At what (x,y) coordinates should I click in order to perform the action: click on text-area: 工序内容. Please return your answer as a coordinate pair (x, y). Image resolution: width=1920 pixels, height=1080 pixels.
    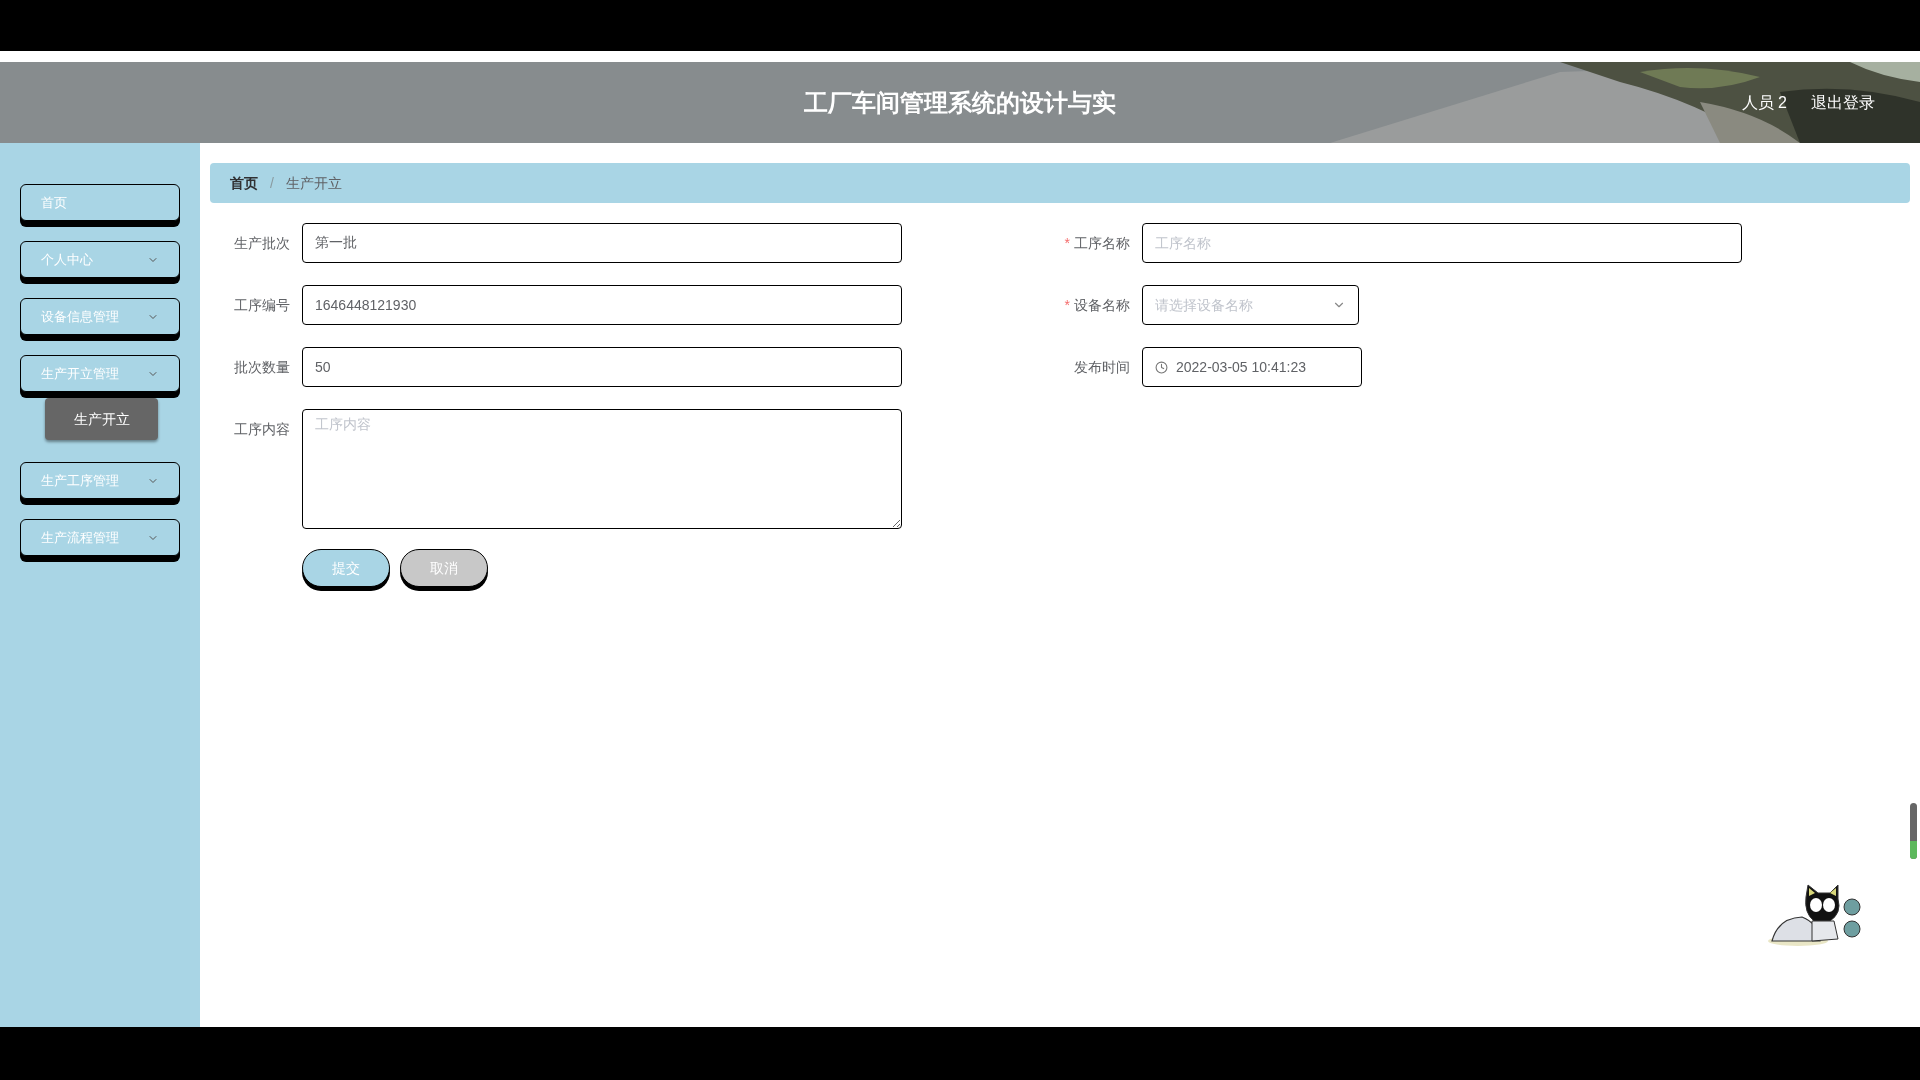
    Looking at the image, I should click on (602, 469).